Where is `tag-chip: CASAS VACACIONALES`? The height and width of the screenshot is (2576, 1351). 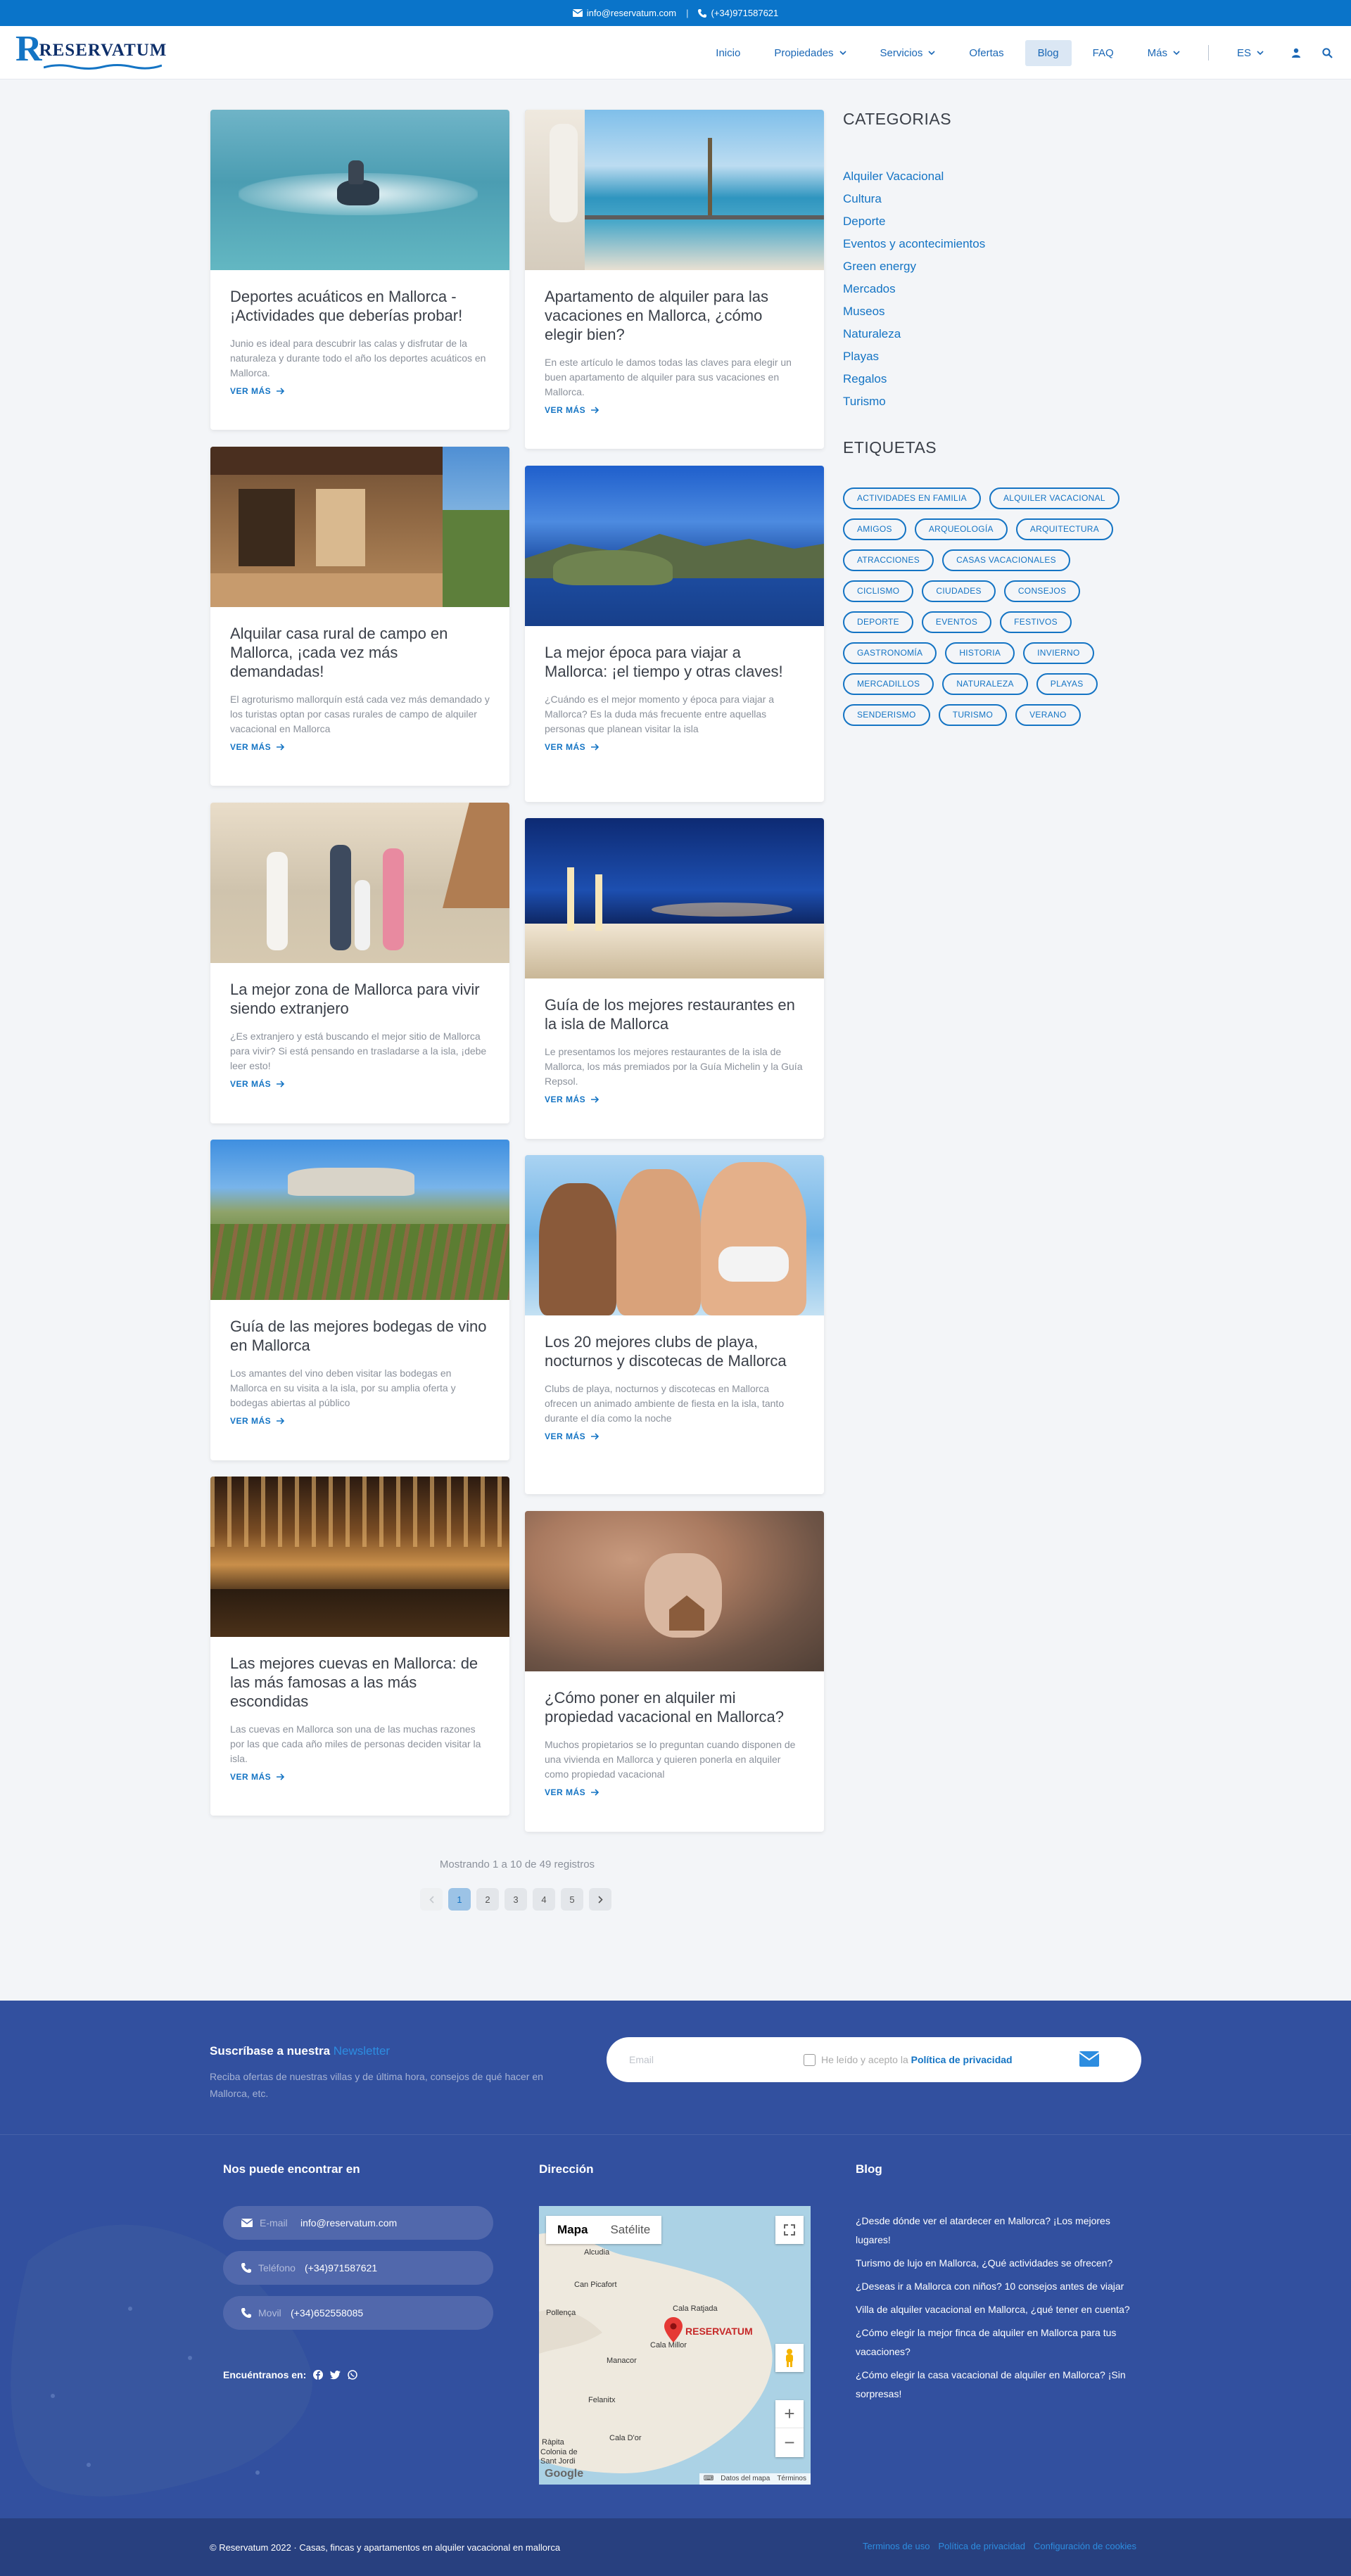 tag-chip: CASAS VACACIONALES is located at coordinates (1006, 560).